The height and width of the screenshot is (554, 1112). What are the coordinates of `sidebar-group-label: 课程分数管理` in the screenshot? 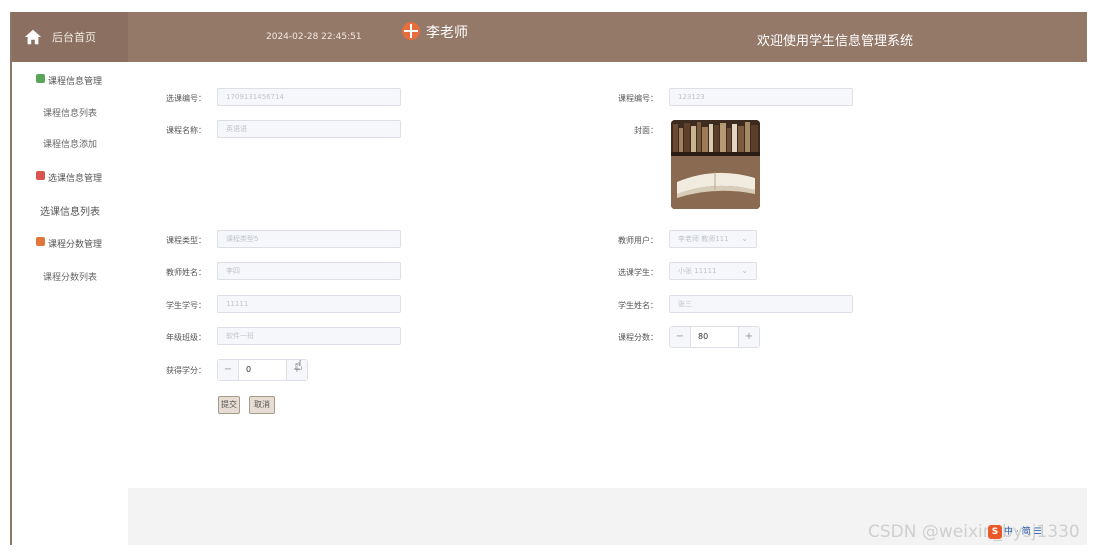 It's located at (75, 245).